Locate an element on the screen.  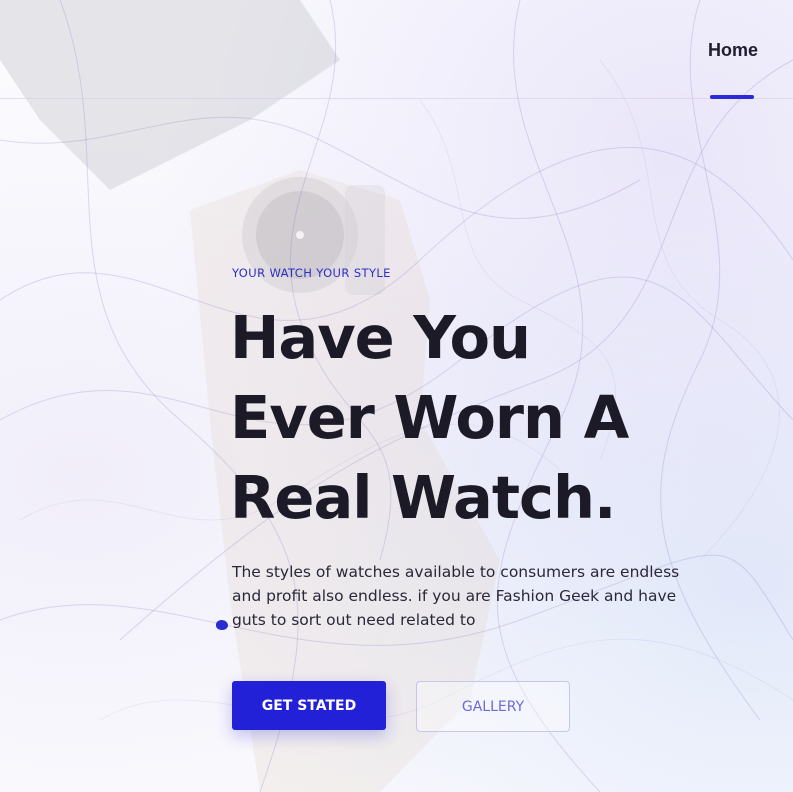
headline-line-1: Have You is located at coordinates (380, 337).